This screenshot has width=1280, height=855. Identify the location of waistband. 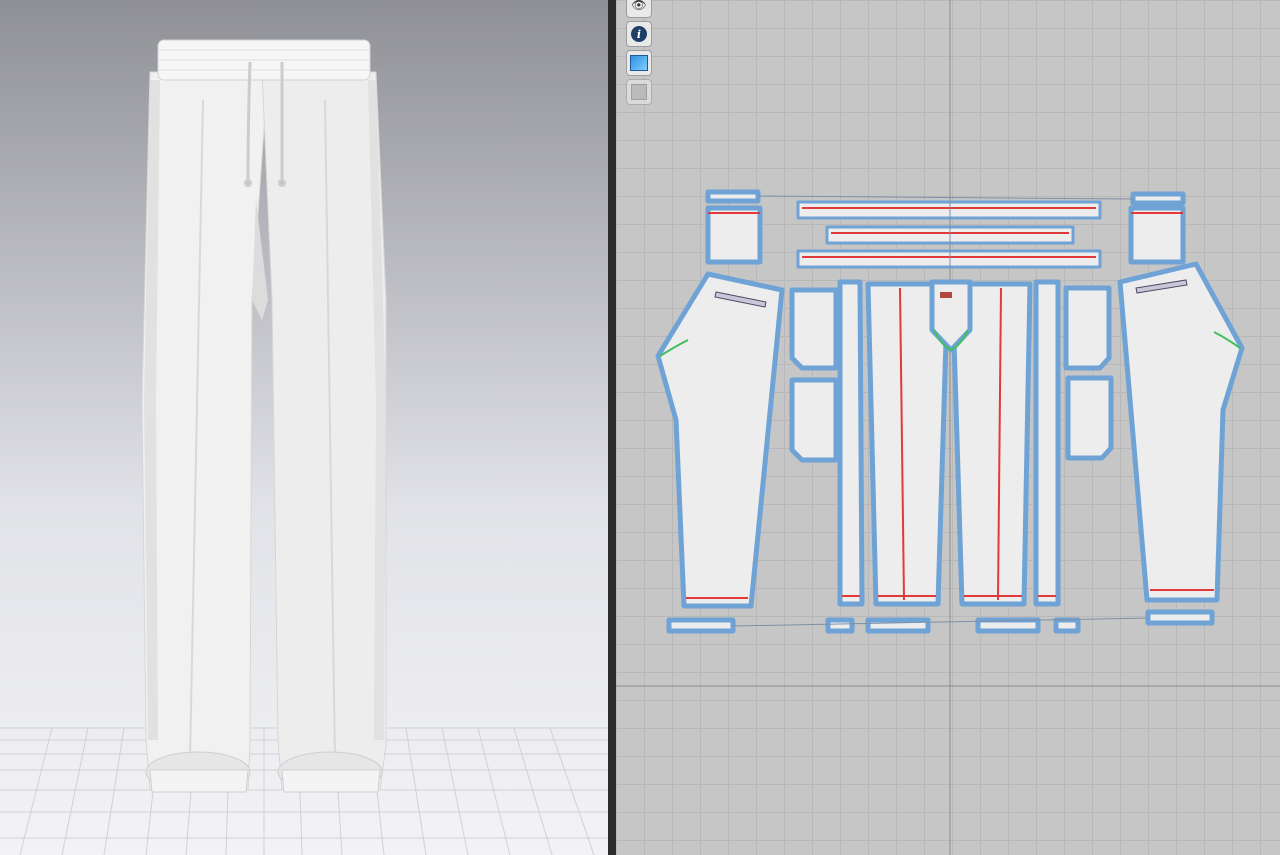
(264, 60).